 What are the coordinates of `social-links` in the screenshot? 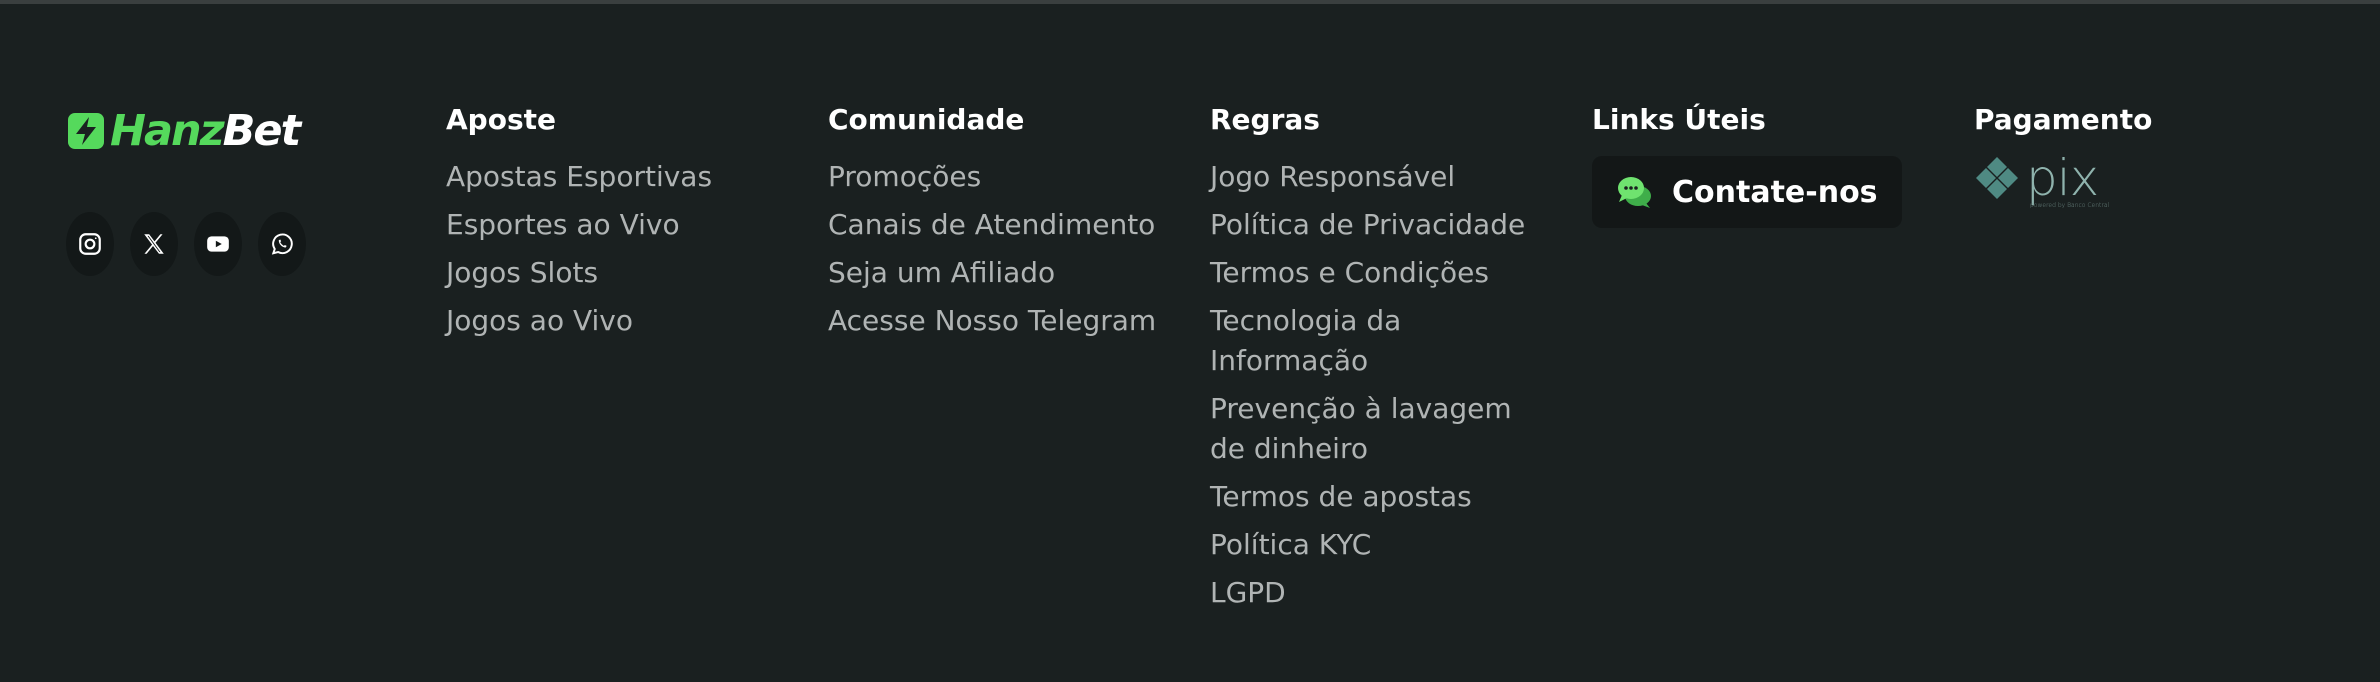 It's located at (186, 244).